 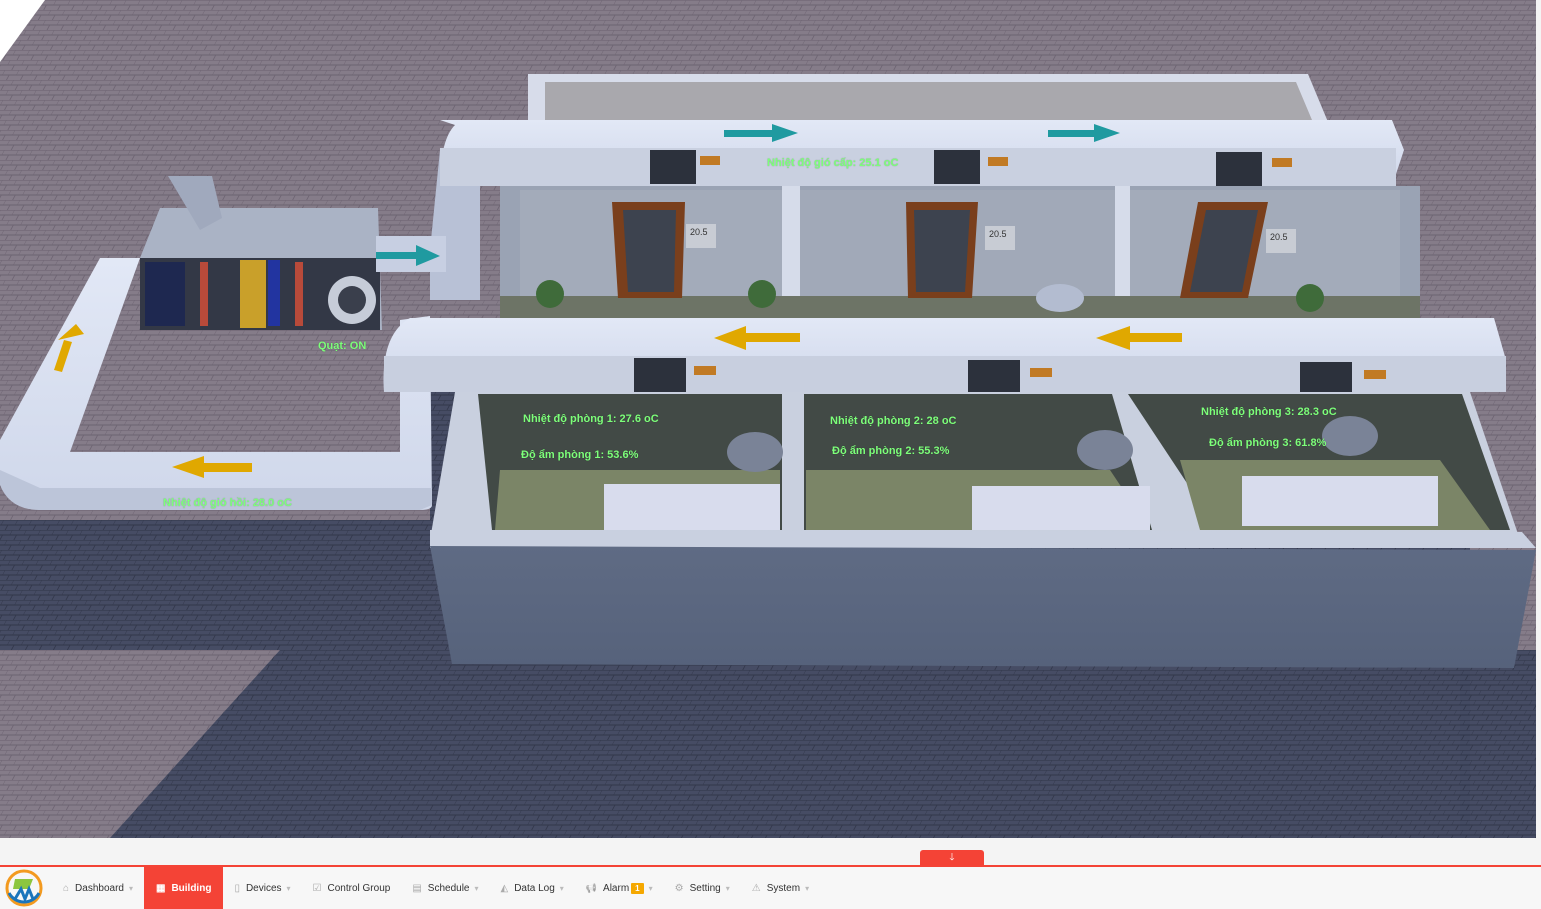 I want to click on room2-humidity-label: Độ ẩm phòng 2: 55.3%, so click(x=891, y=451).